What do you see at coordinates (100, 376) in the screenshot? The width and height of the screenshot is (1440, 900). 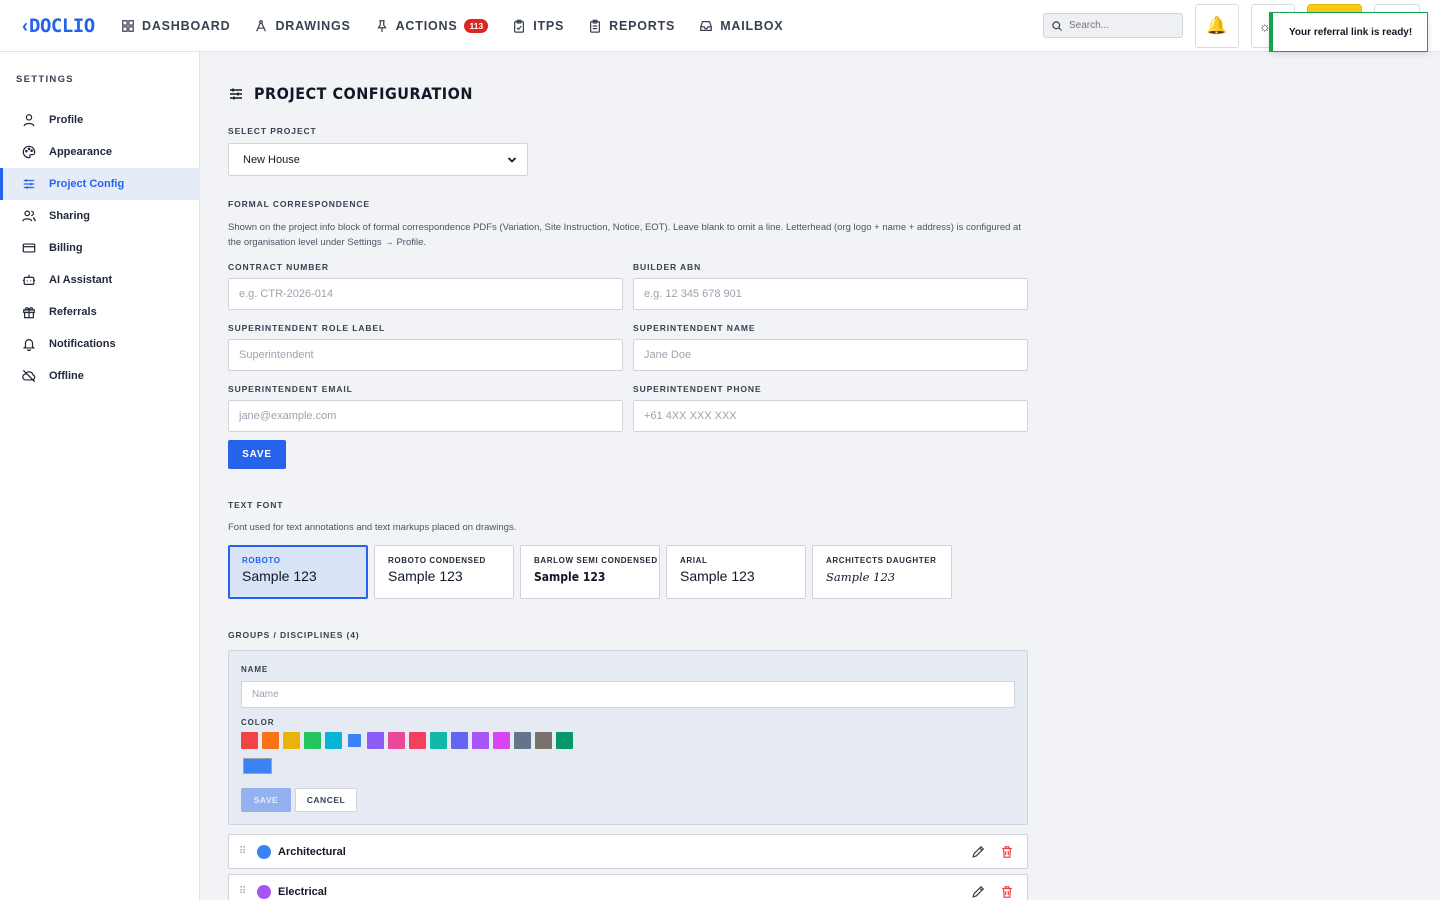 I see `sidebar-item-offline: Offline` at bounding box center [100, 376].